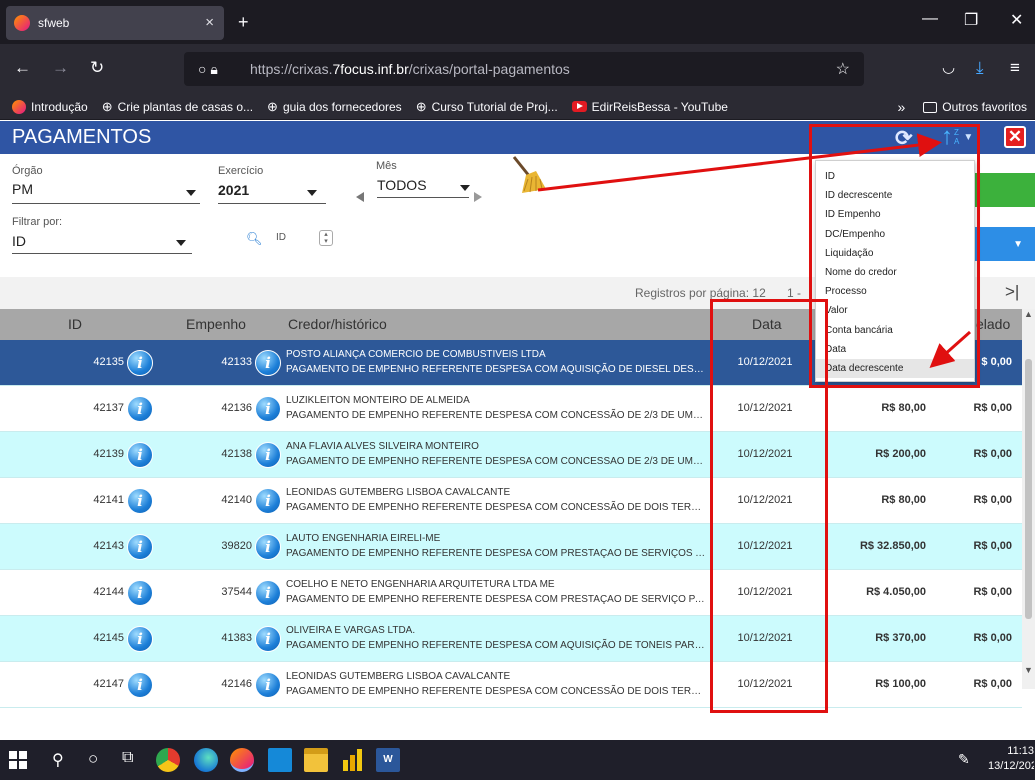 This screenshot has height=780, width=1035. What do you see at coordinates (360, 197) in the screenshot?
I see `previous-month-icon` at bounding box center [360, 197].